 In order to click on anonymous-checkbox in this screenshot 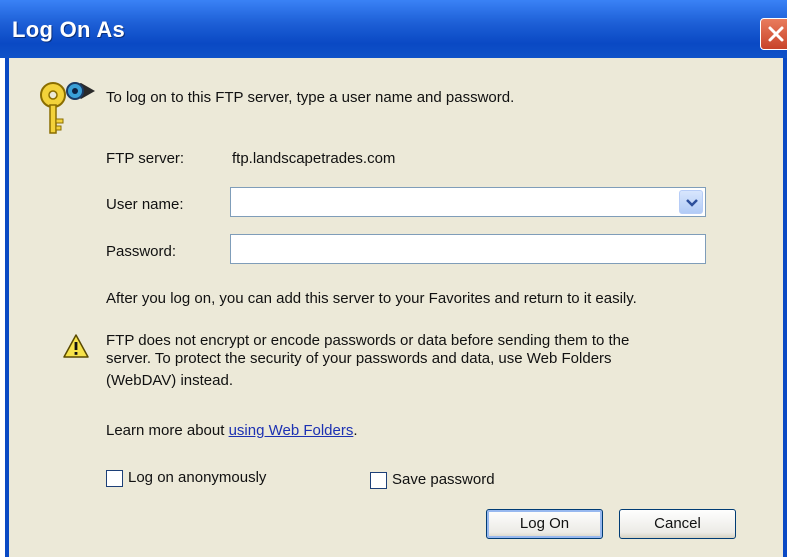, I will do `click(114, 478)`.